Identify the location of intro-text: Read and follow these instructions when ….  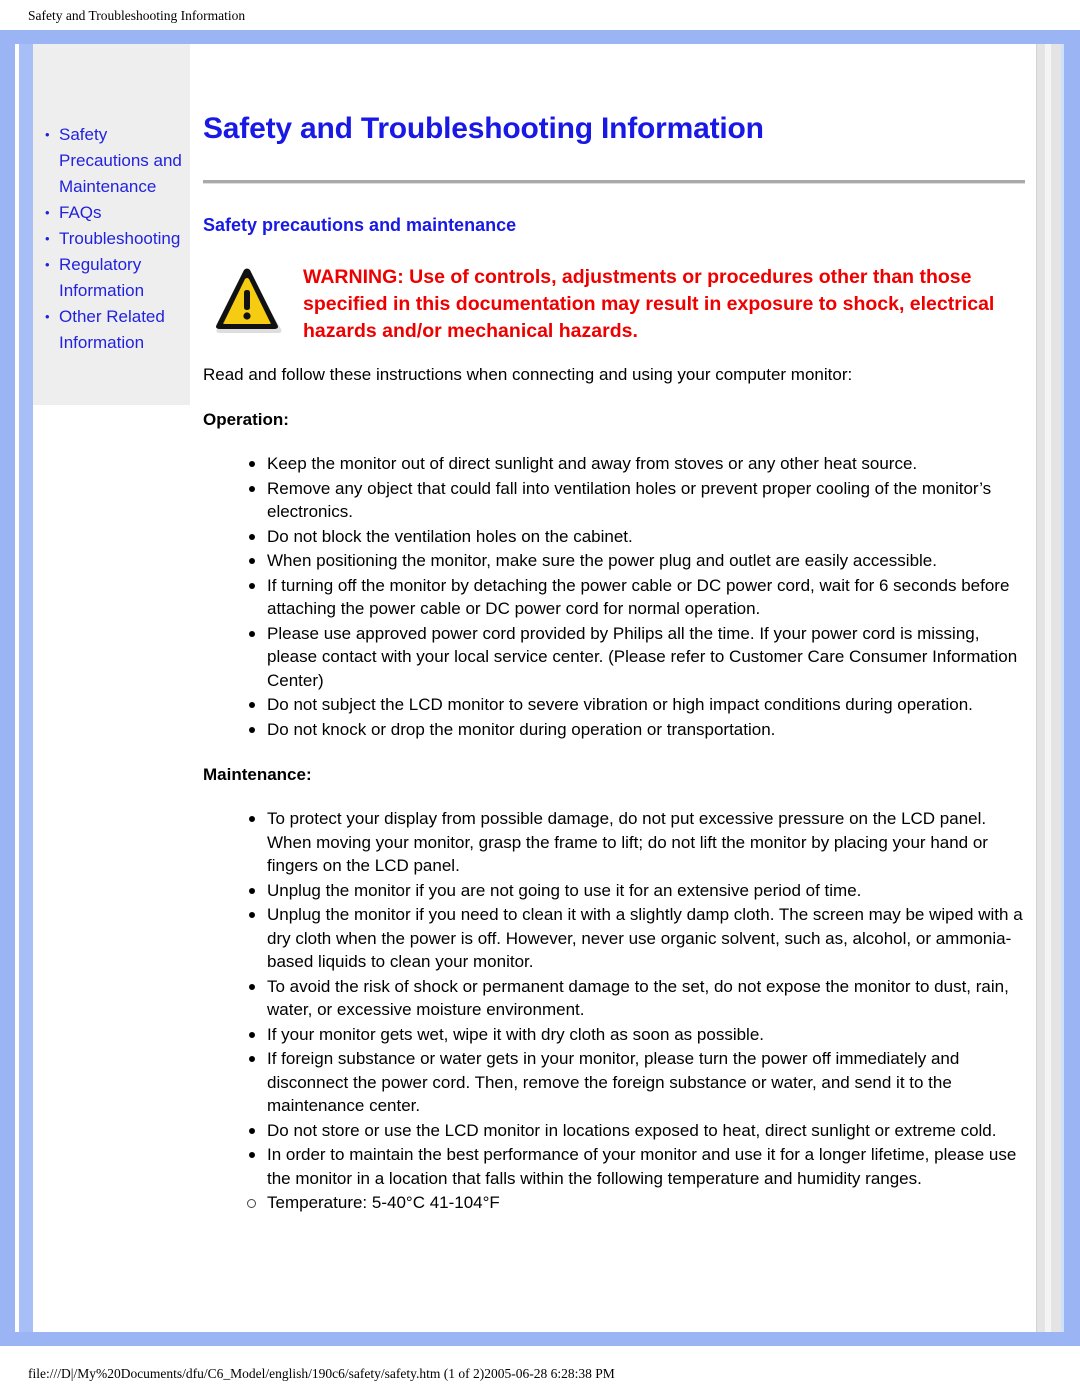
(528, 374).